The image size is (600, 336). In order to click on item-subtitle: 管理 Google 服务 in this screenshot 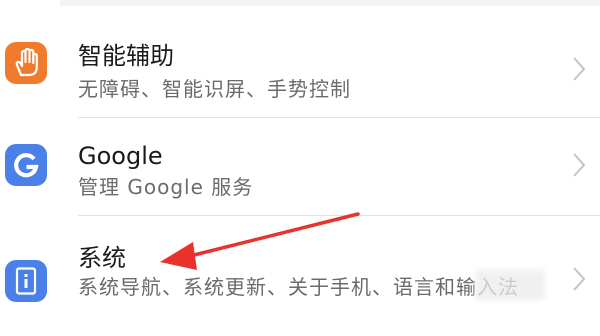, I will do `click(166, 187)`.